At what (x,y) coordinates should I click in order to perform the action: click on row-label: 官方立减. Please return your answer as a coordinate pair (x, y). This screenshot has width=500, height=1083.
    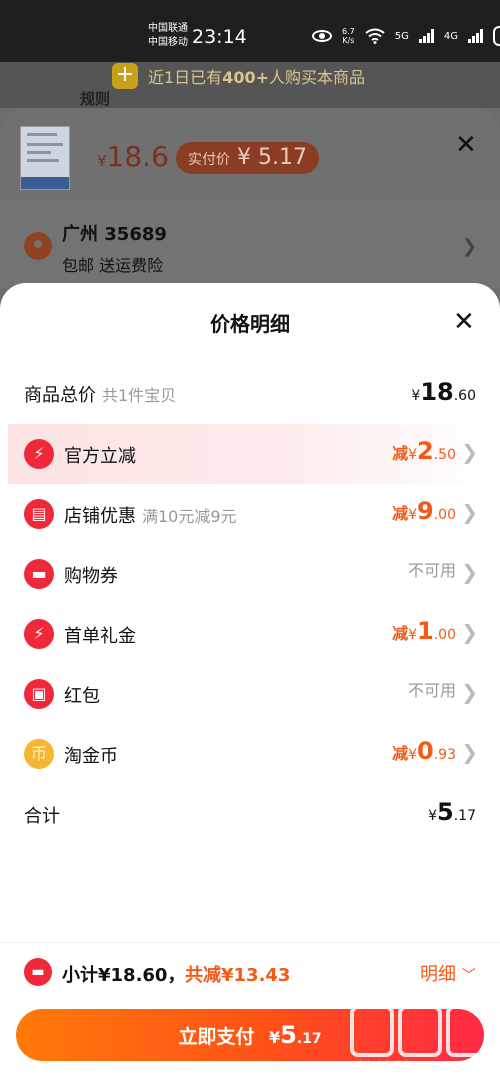
    Looking at the image, I should click on (100, 455).